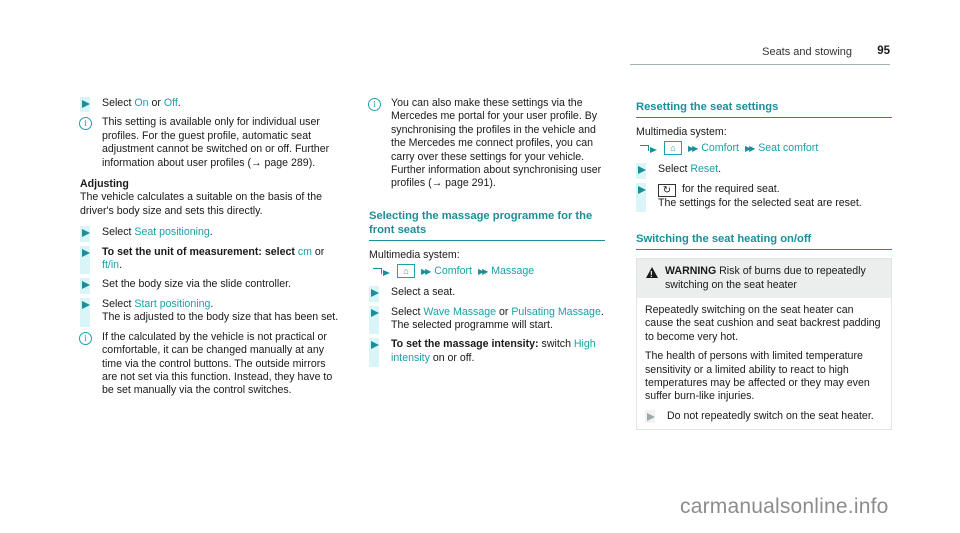  What do you see at coordinates (667, 190) in the screenshot?
I see `reset-rotate-icon: ↻` at bounding box center [667, 190].